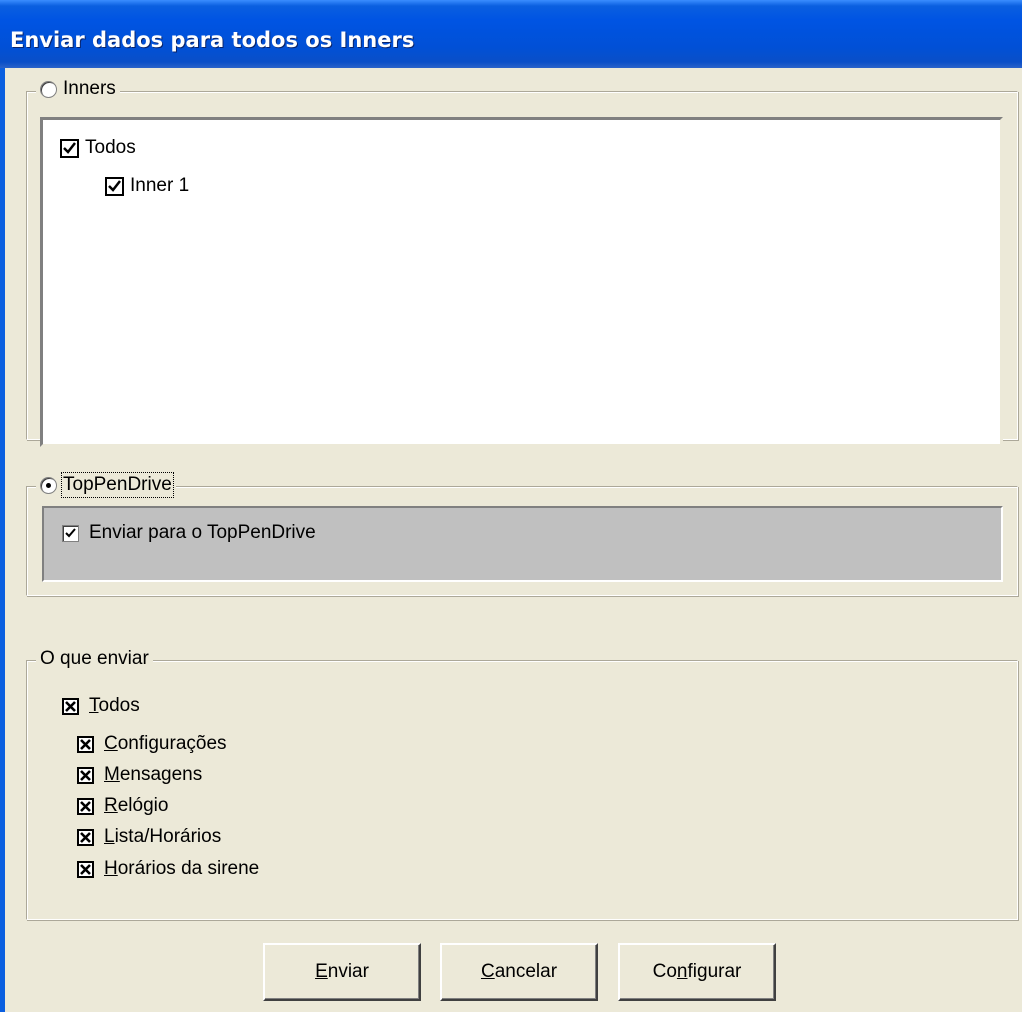 The height and width of the screenshot is (1012, 1022). I want to click on what-to-send-label: O que enviar, so click(94, 658).